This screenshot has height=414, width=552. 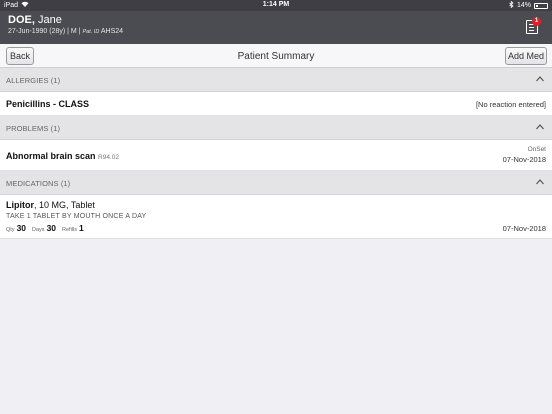 I want to click on battery-percent: 14%, so click(x=523, y=5).